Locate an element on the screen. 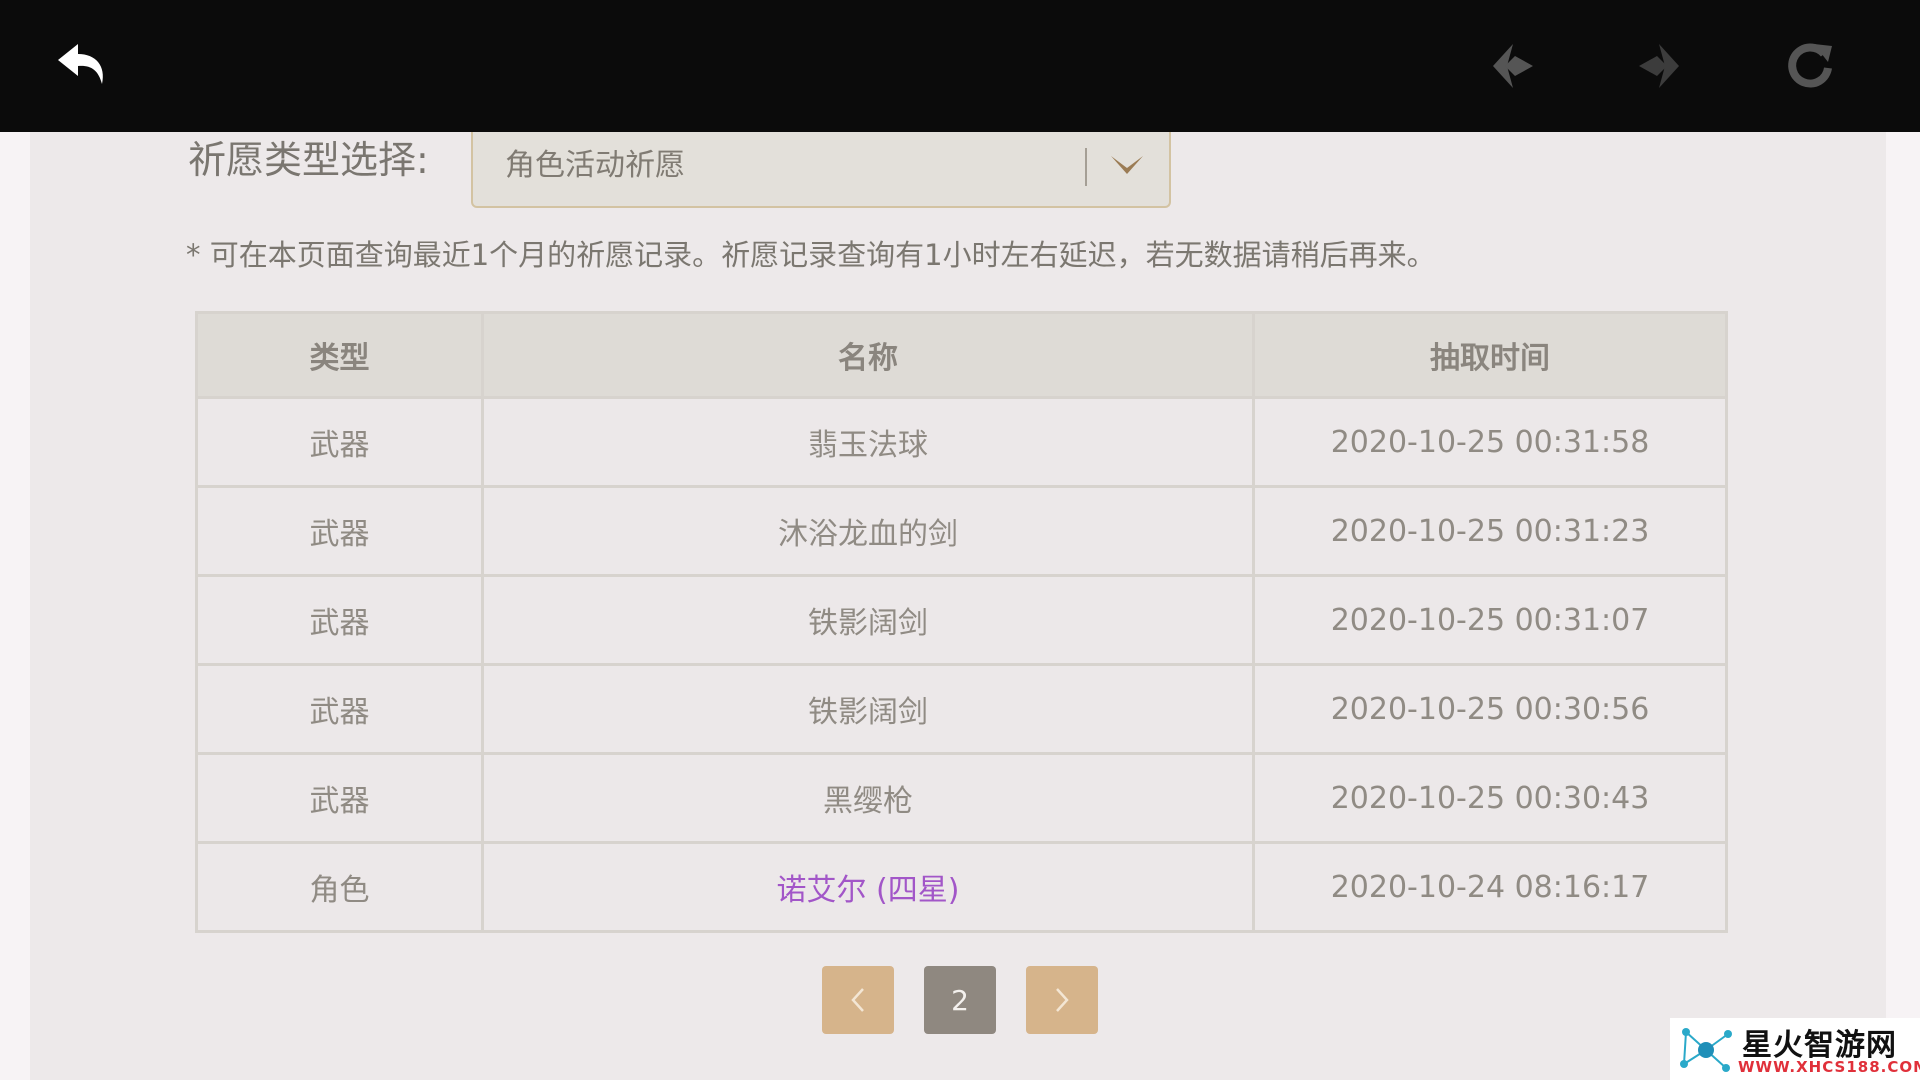  current-page-indicator: 2 is located at coordinates (960, 1000).